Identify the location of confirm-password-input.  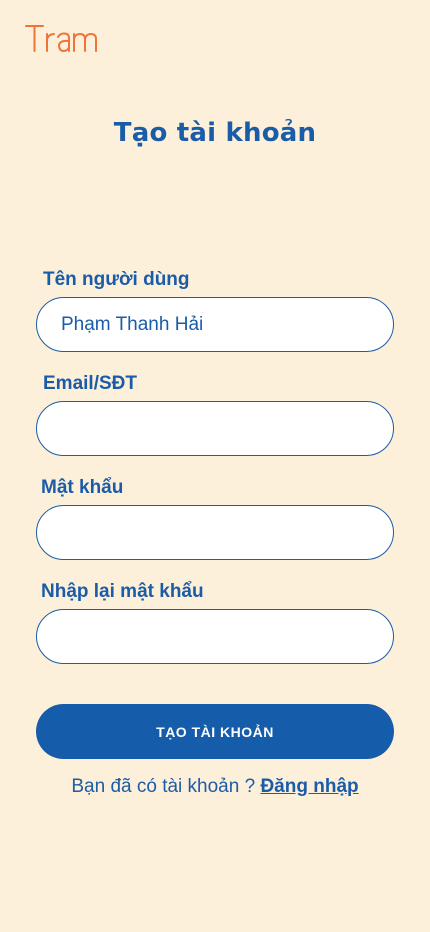
(215, 636).